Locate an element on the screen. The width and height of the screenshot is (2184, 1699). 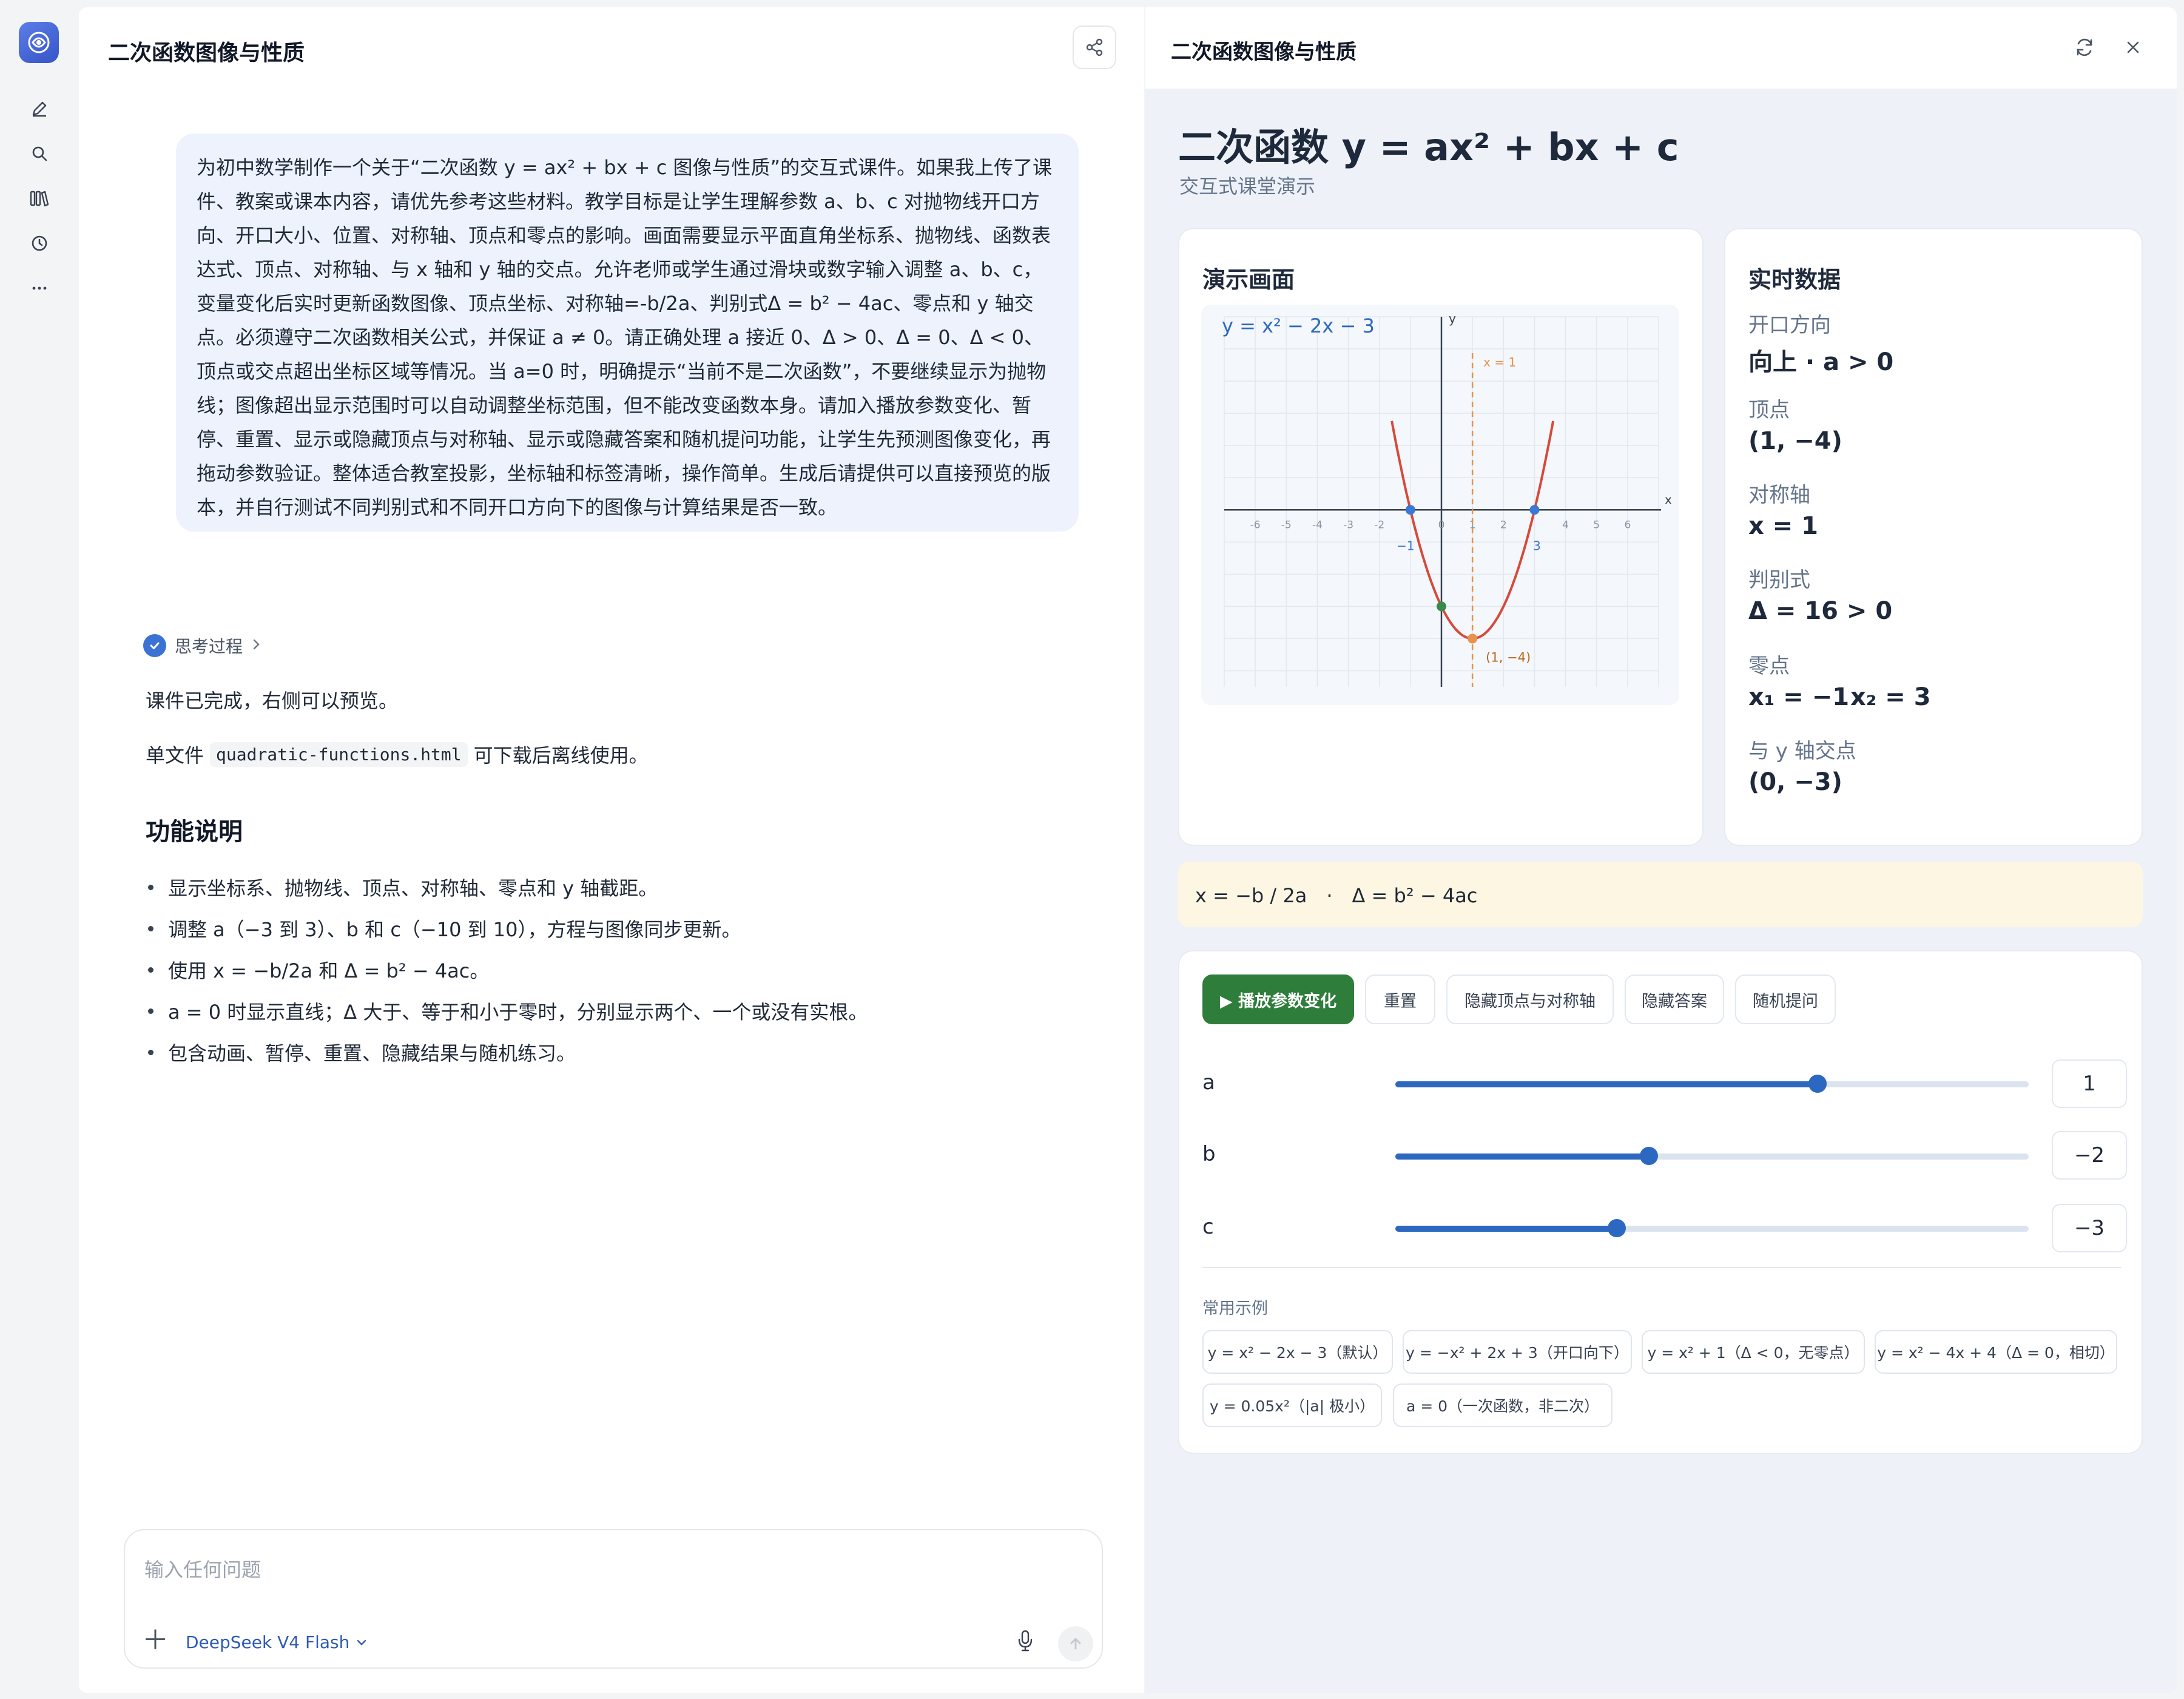
x-tick-label: 6 is located at coordinates (1627, 525).